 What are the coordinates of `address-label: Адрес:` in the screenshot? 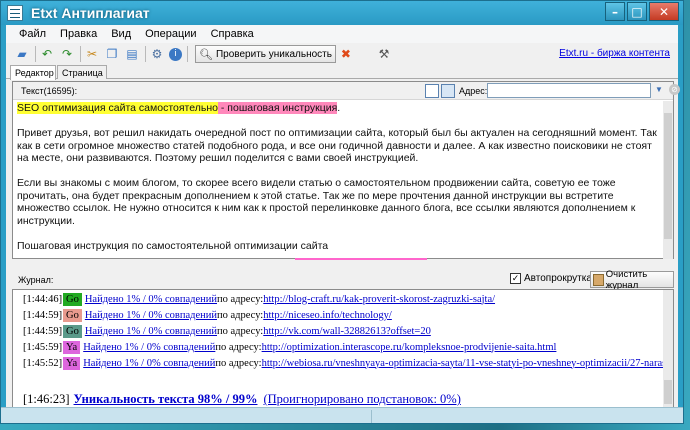 It's located at (473, 91).